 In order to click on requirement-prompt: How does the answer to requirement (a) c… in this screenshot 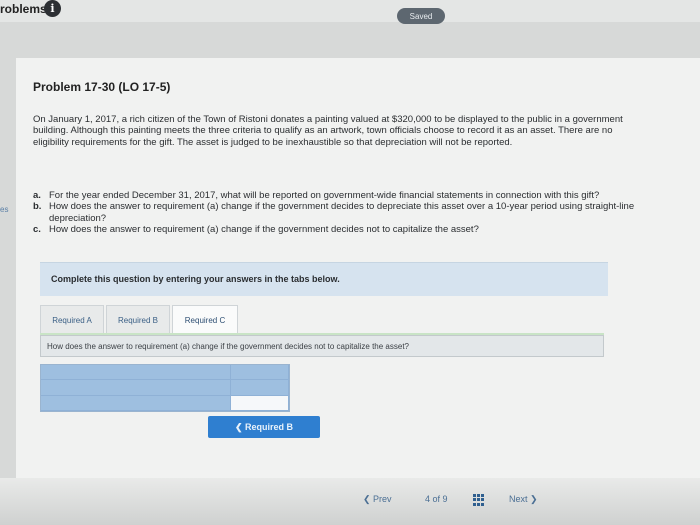, I will do `click(228, 346)`.